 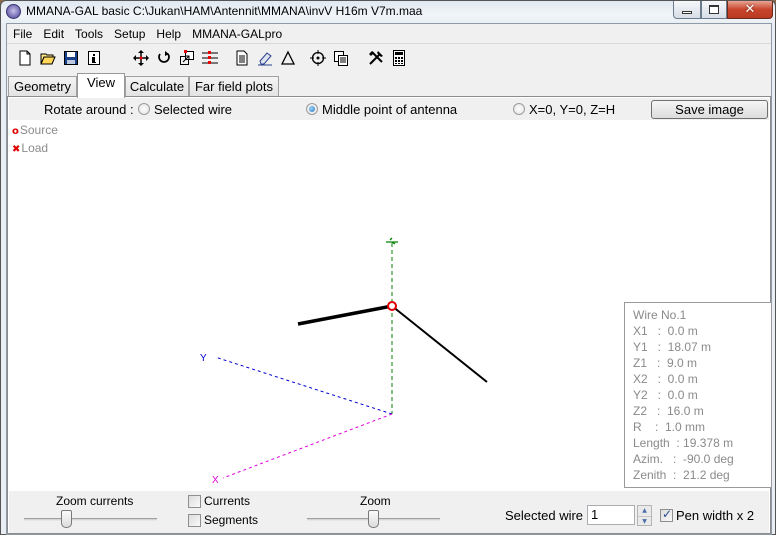 I want to click on legend-load: ✖Load, so click(x=30, y=148).